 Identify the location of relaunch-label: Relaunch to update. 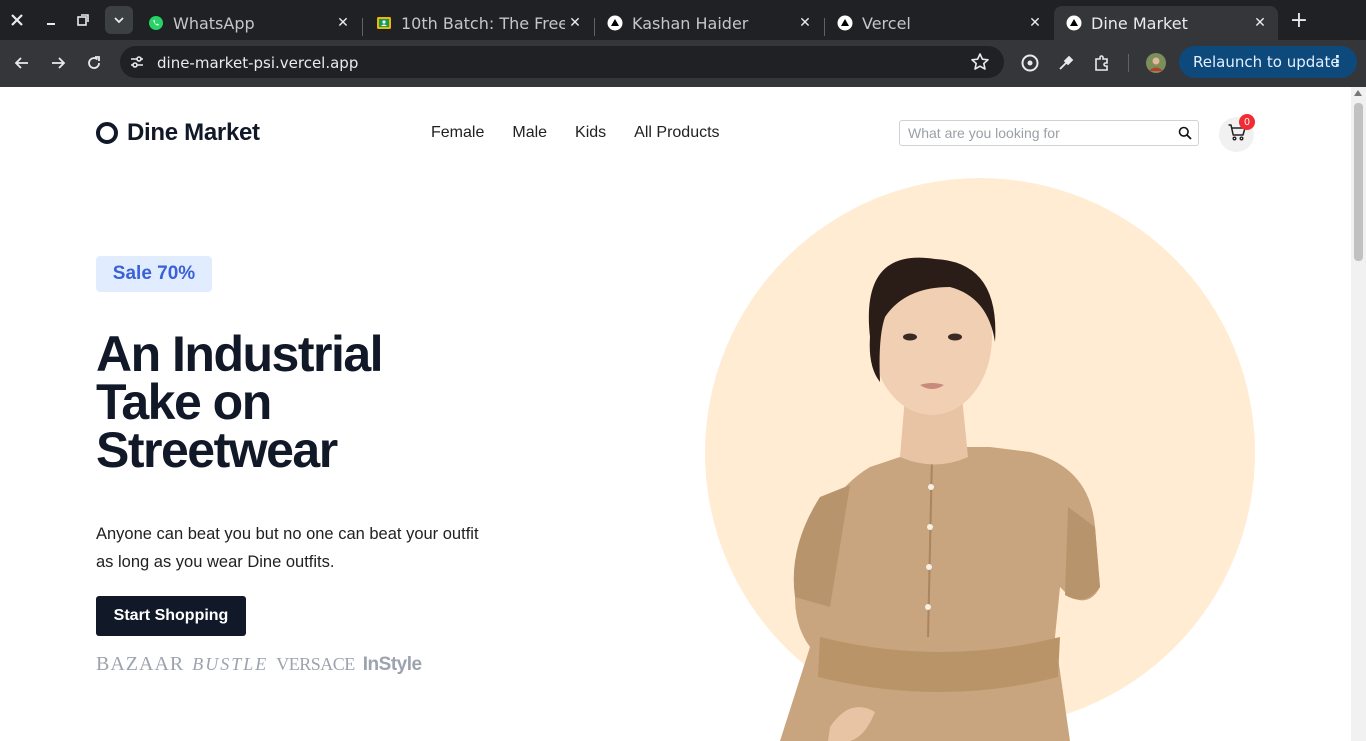
(1266, 62).